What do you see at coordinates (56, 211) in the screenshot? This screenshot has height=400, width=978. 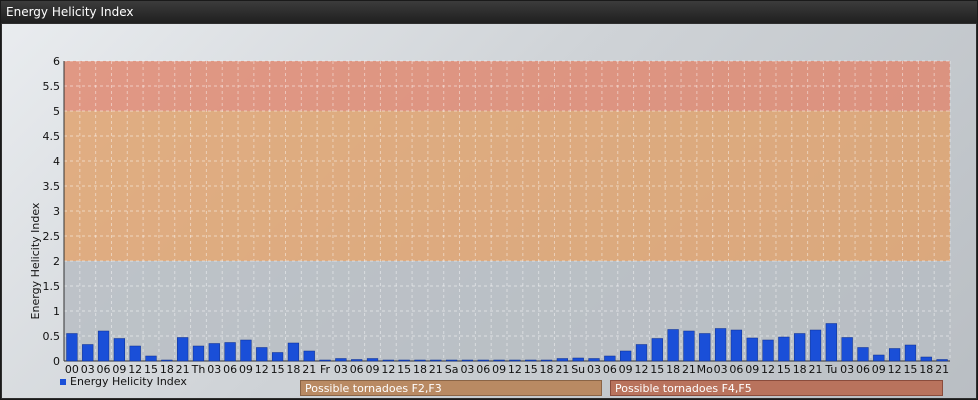 I see `y-tick-label: 3` at bounding box center [56, 211].